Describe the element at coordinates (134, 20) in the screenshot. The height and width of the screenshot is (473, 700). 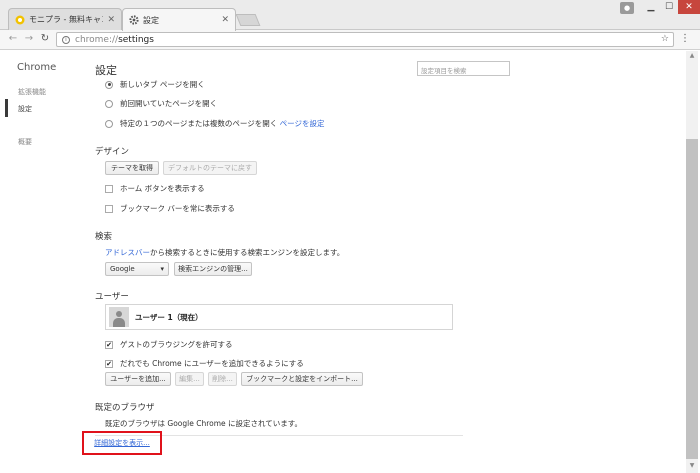
I see `gear-icon` at that location.